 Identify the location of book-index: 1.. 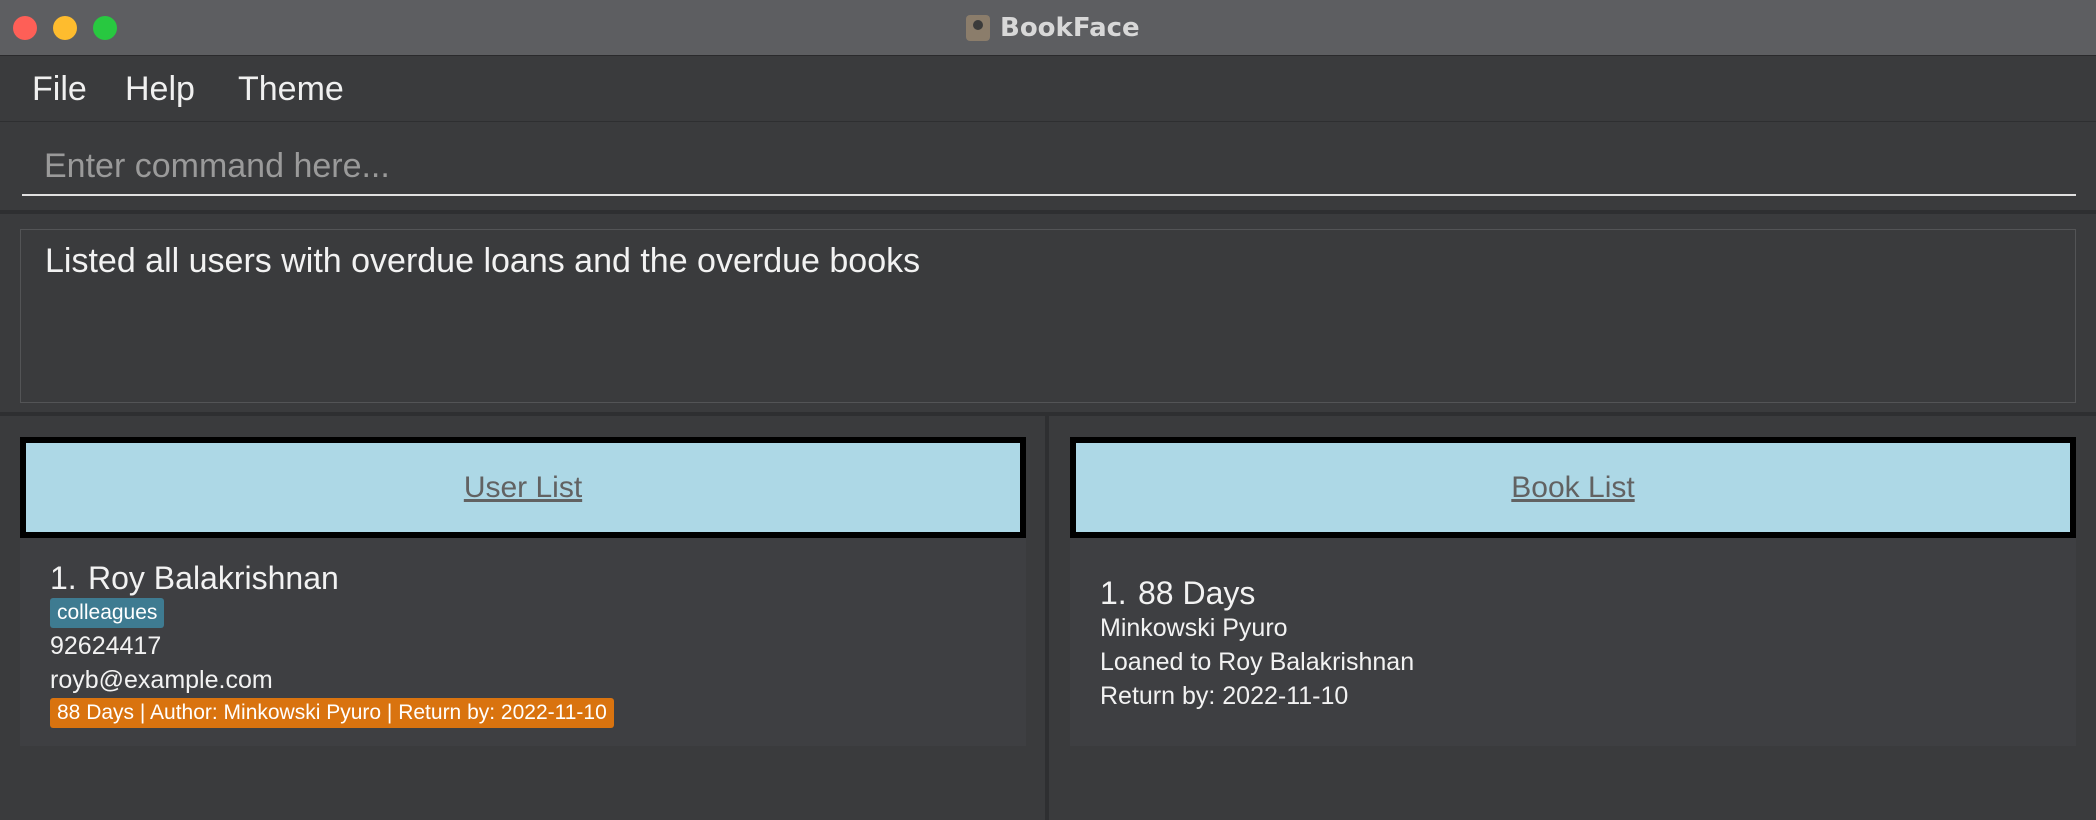
(1113, 593).